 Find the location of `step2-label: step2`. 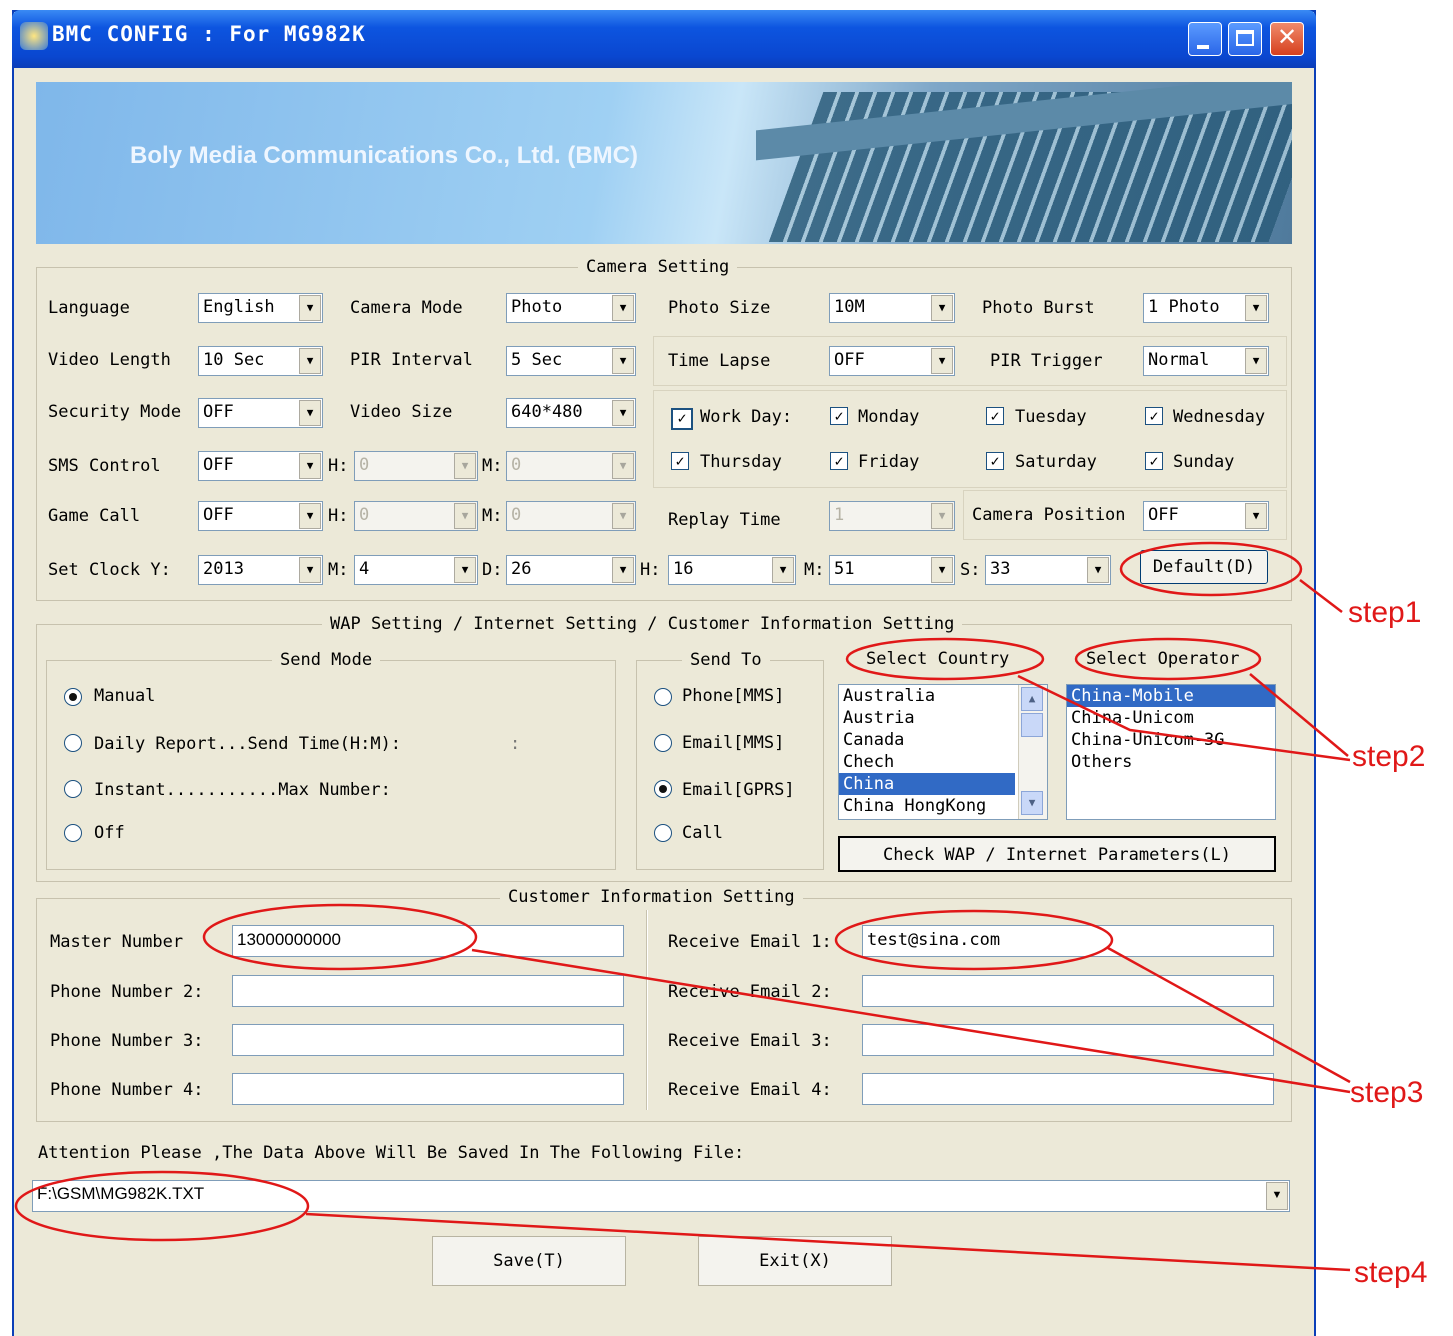

step2-label: step2 is located at coordinates (1389, 756).